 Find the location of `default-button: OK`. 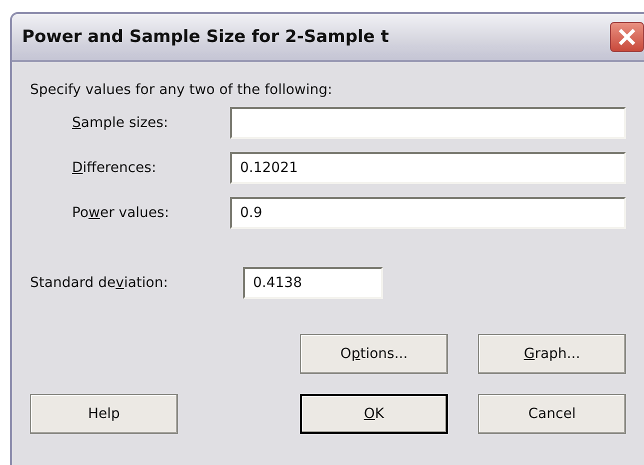

default-button: OK is located at coordinates (374, 414).